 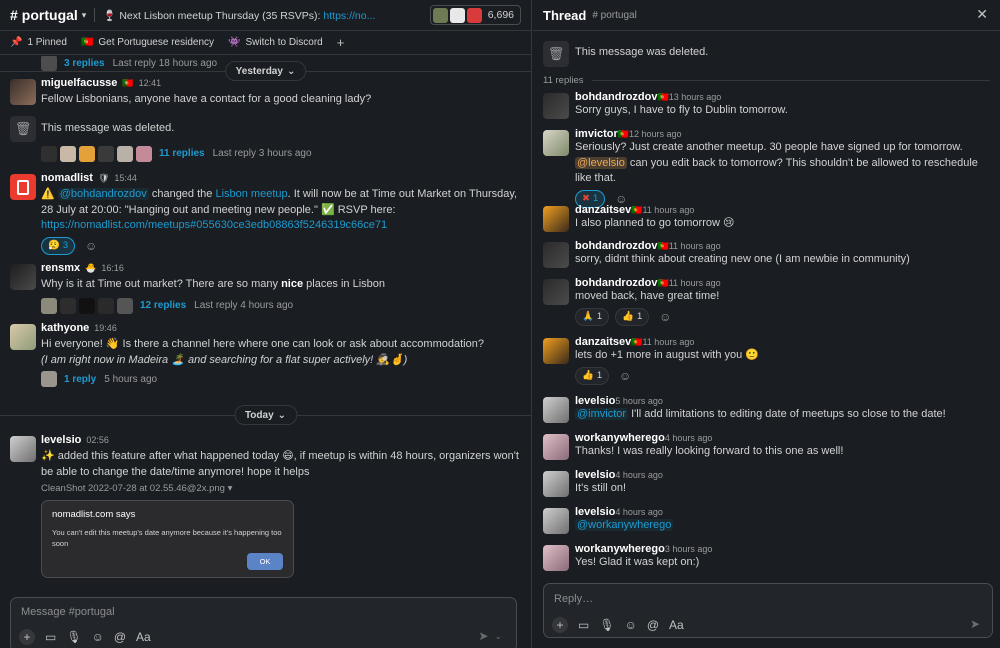 I want to click on bookmark-pinned: 📌 1 Pinned, so click(x=38, y=42).